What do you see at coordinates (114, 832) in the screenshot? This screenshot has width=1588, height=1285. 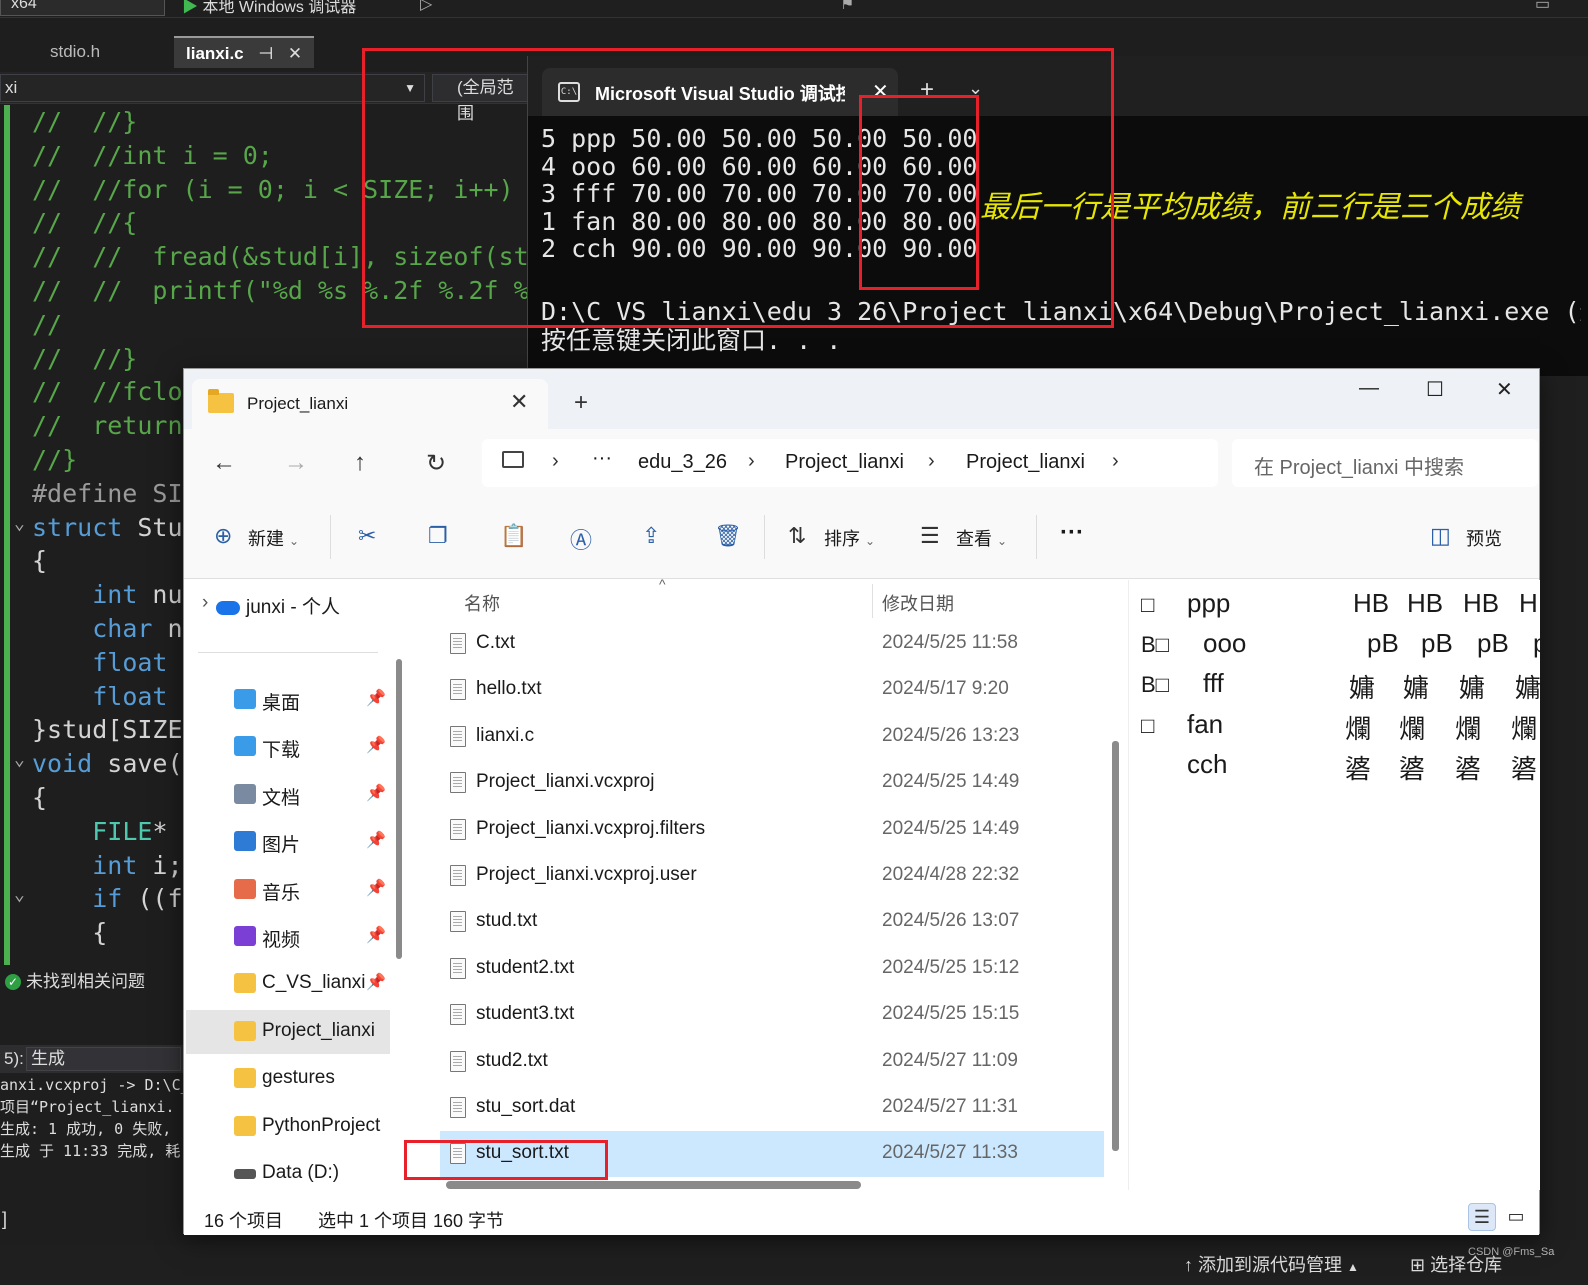 I see `code-line: FILE* f` at bounding box center [114, 832].